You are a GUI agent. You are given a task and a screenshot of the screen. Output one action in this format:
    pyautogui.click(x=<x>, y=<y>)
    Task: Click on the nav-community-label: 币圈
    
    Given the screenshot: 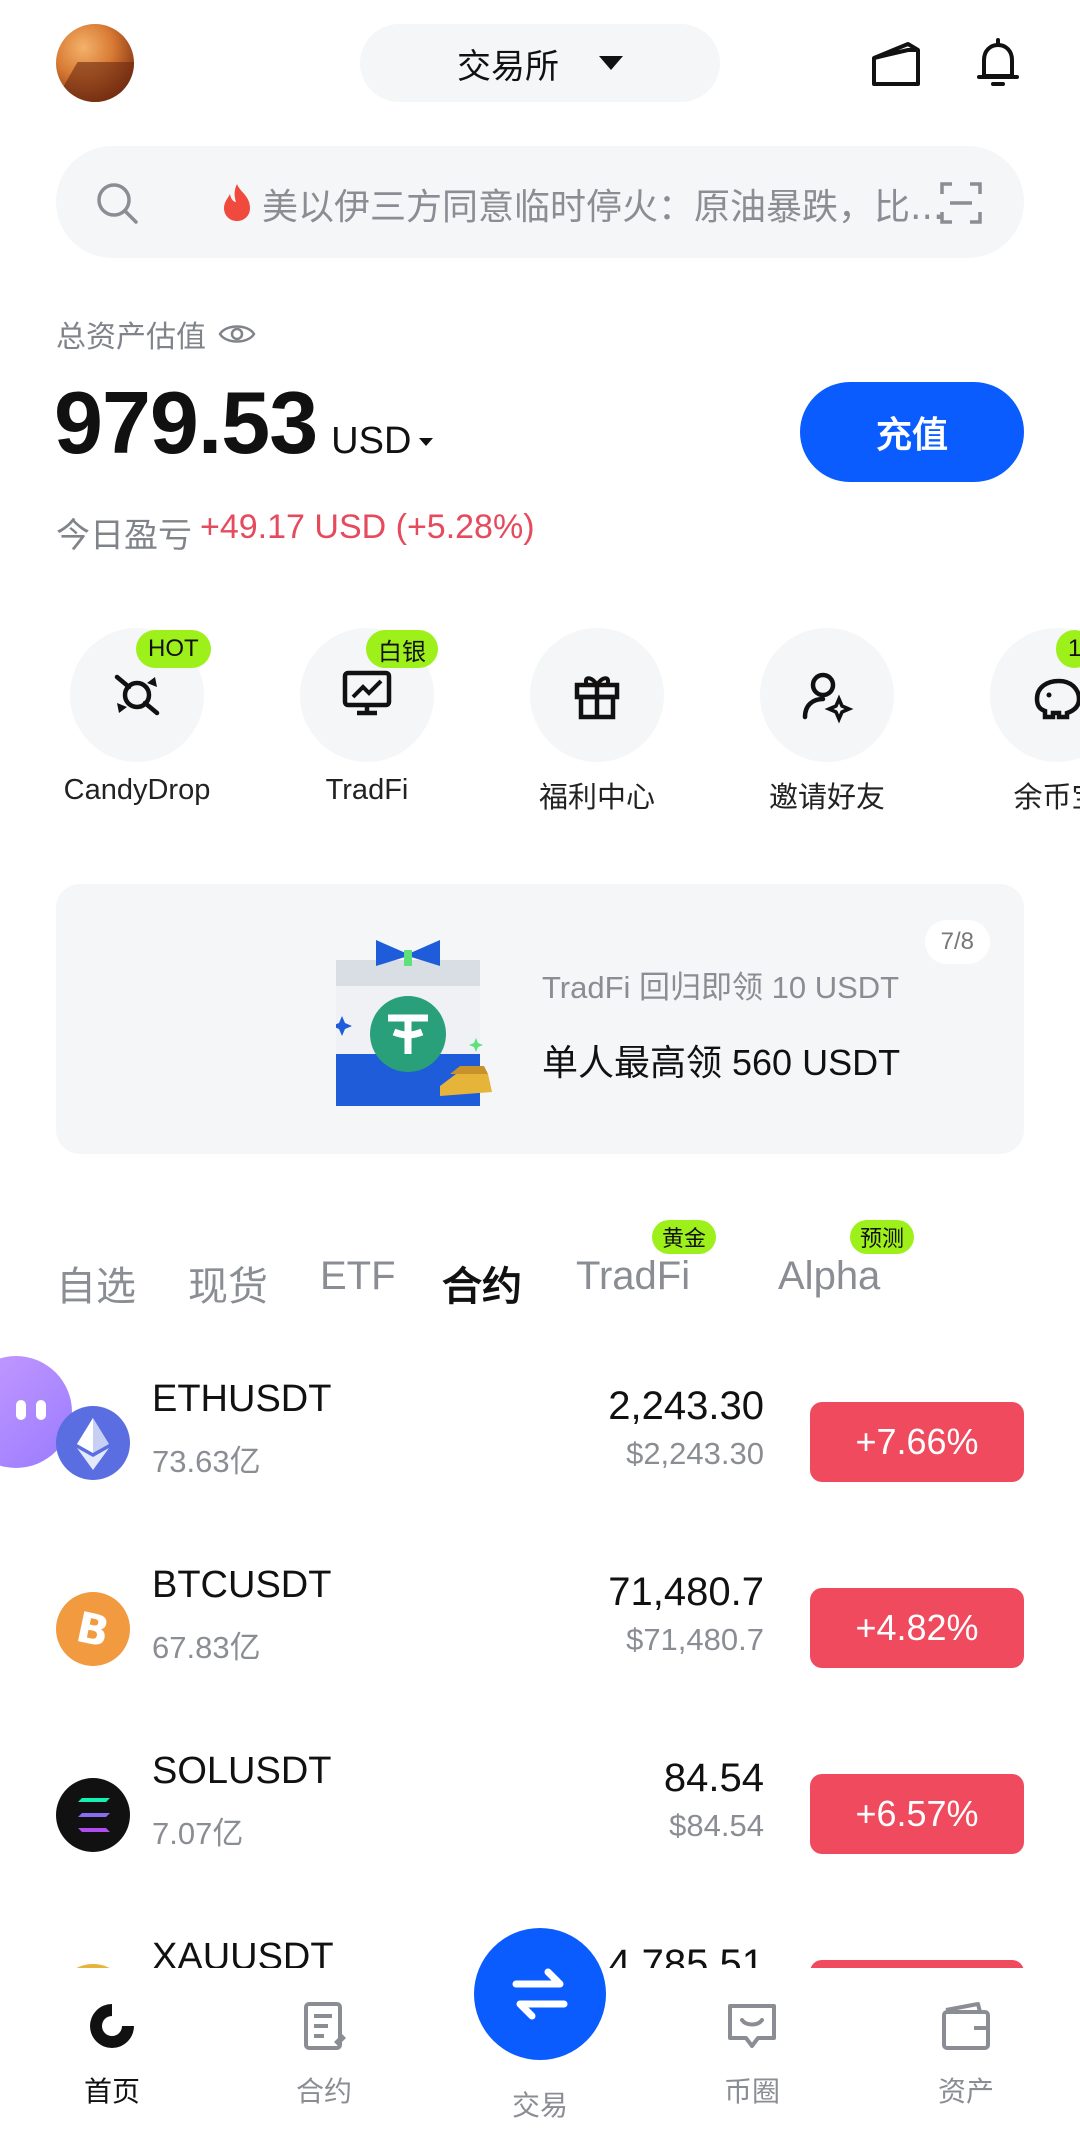 What is the action you would take?
    pyautogui.click(x=751, y=2091)
    